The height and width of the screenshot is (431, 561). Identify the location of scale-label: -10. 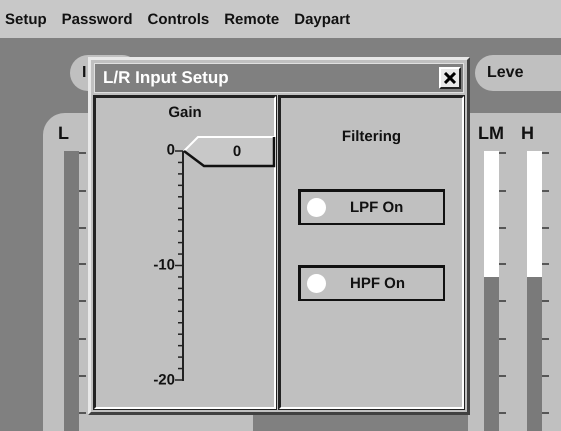
(164, 265).